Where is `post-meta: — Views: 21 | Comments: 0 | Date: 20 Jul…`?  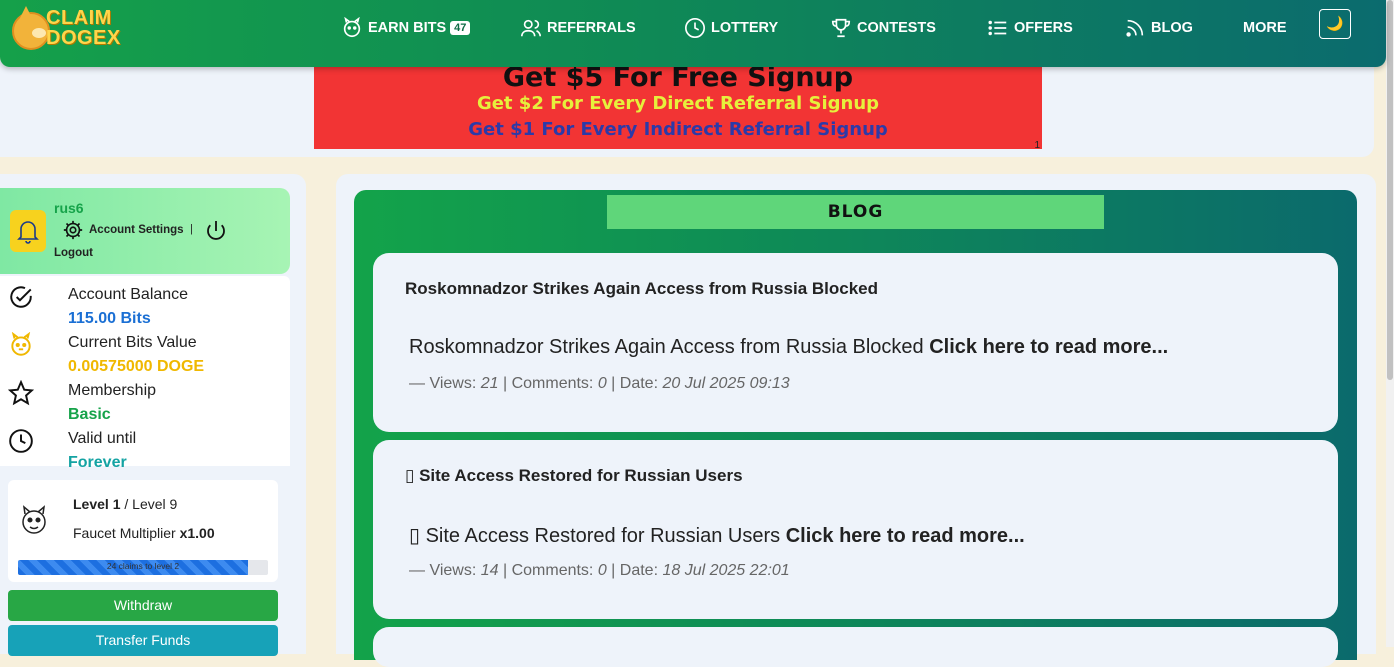
post-meta: — Views: 21 | Comments: 0 | Date: 20 Jul… is located at coordinates (599, 384).